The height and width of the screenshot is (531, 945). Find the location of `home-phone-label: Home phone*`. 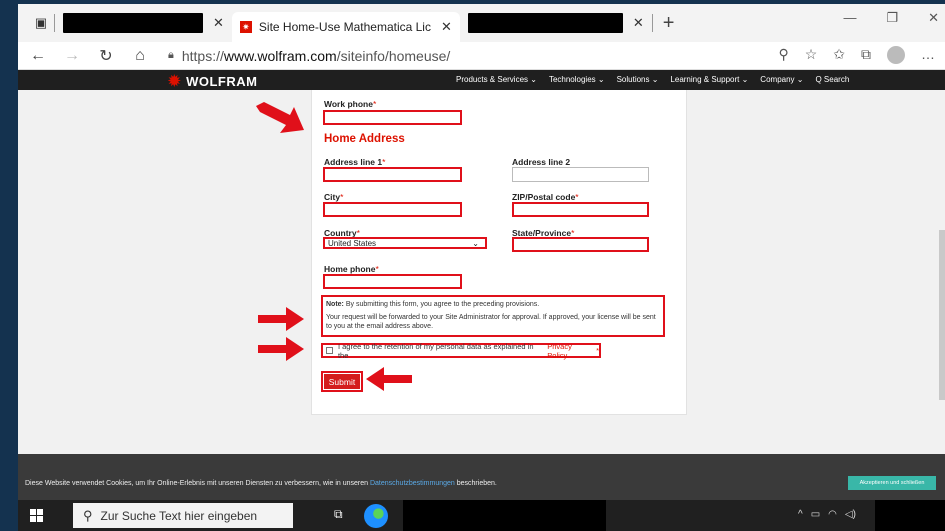

home-phone-label: Home phone* is located at coordinates (351, 269).